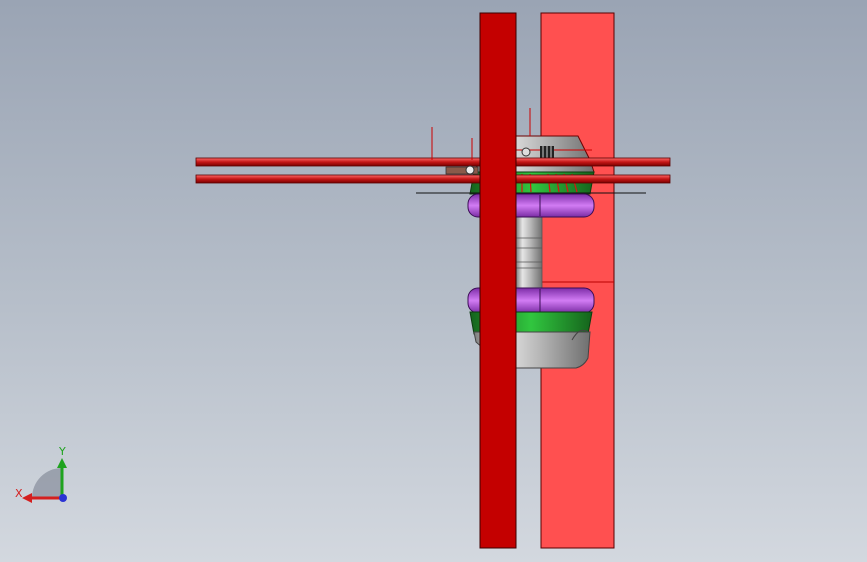 This screenshot has width=867, height=562. What do you see at coordinates (433, 162) in the screenshot?
I see `upper-beam` at bounding box center [433, 162].